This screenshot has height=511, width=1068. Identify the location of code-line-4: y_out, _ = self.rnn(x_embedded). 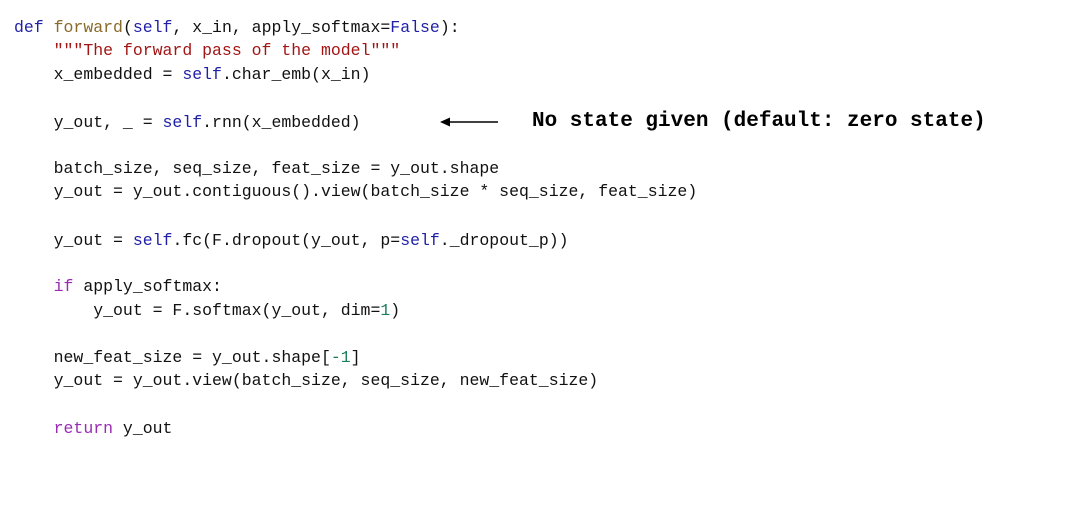
(187, 123).